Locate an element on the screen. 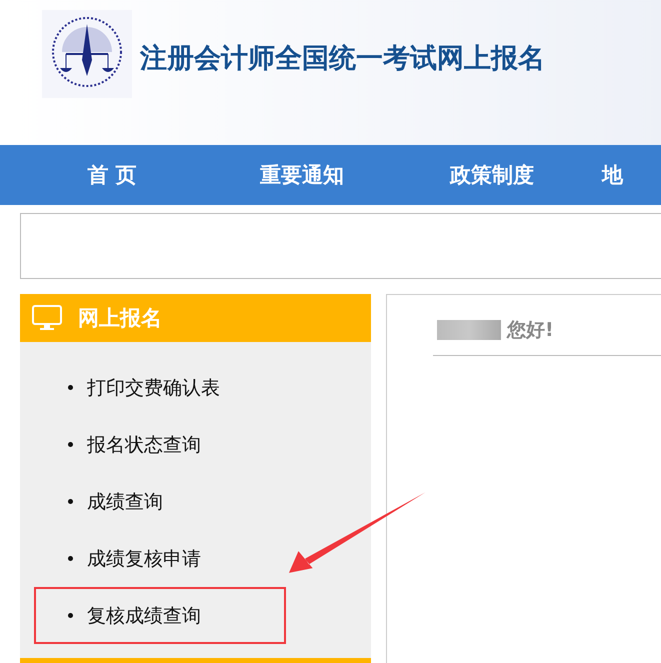  nav-link: 首 页 is located at coordinates (112, 175).